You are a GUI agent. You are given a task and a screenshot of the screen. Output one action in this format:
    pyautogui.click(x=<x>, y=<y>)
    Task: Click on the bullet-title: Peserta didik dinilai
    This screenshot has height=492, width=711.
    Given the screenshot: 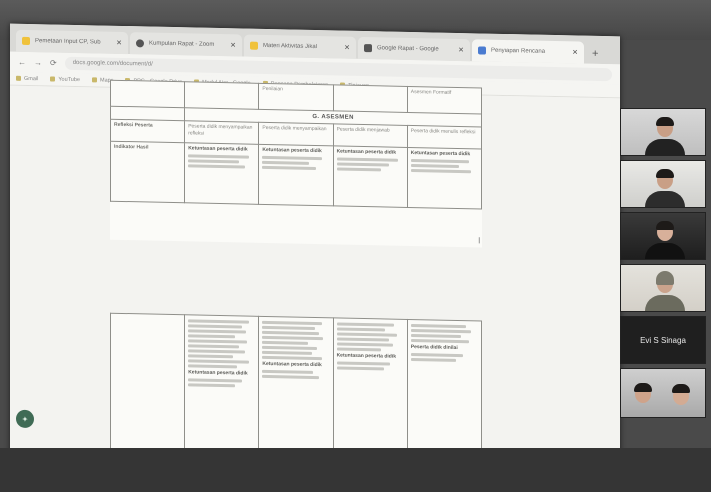 What is the action you would take?
    pyautogui.click(x=434, y=347)
    